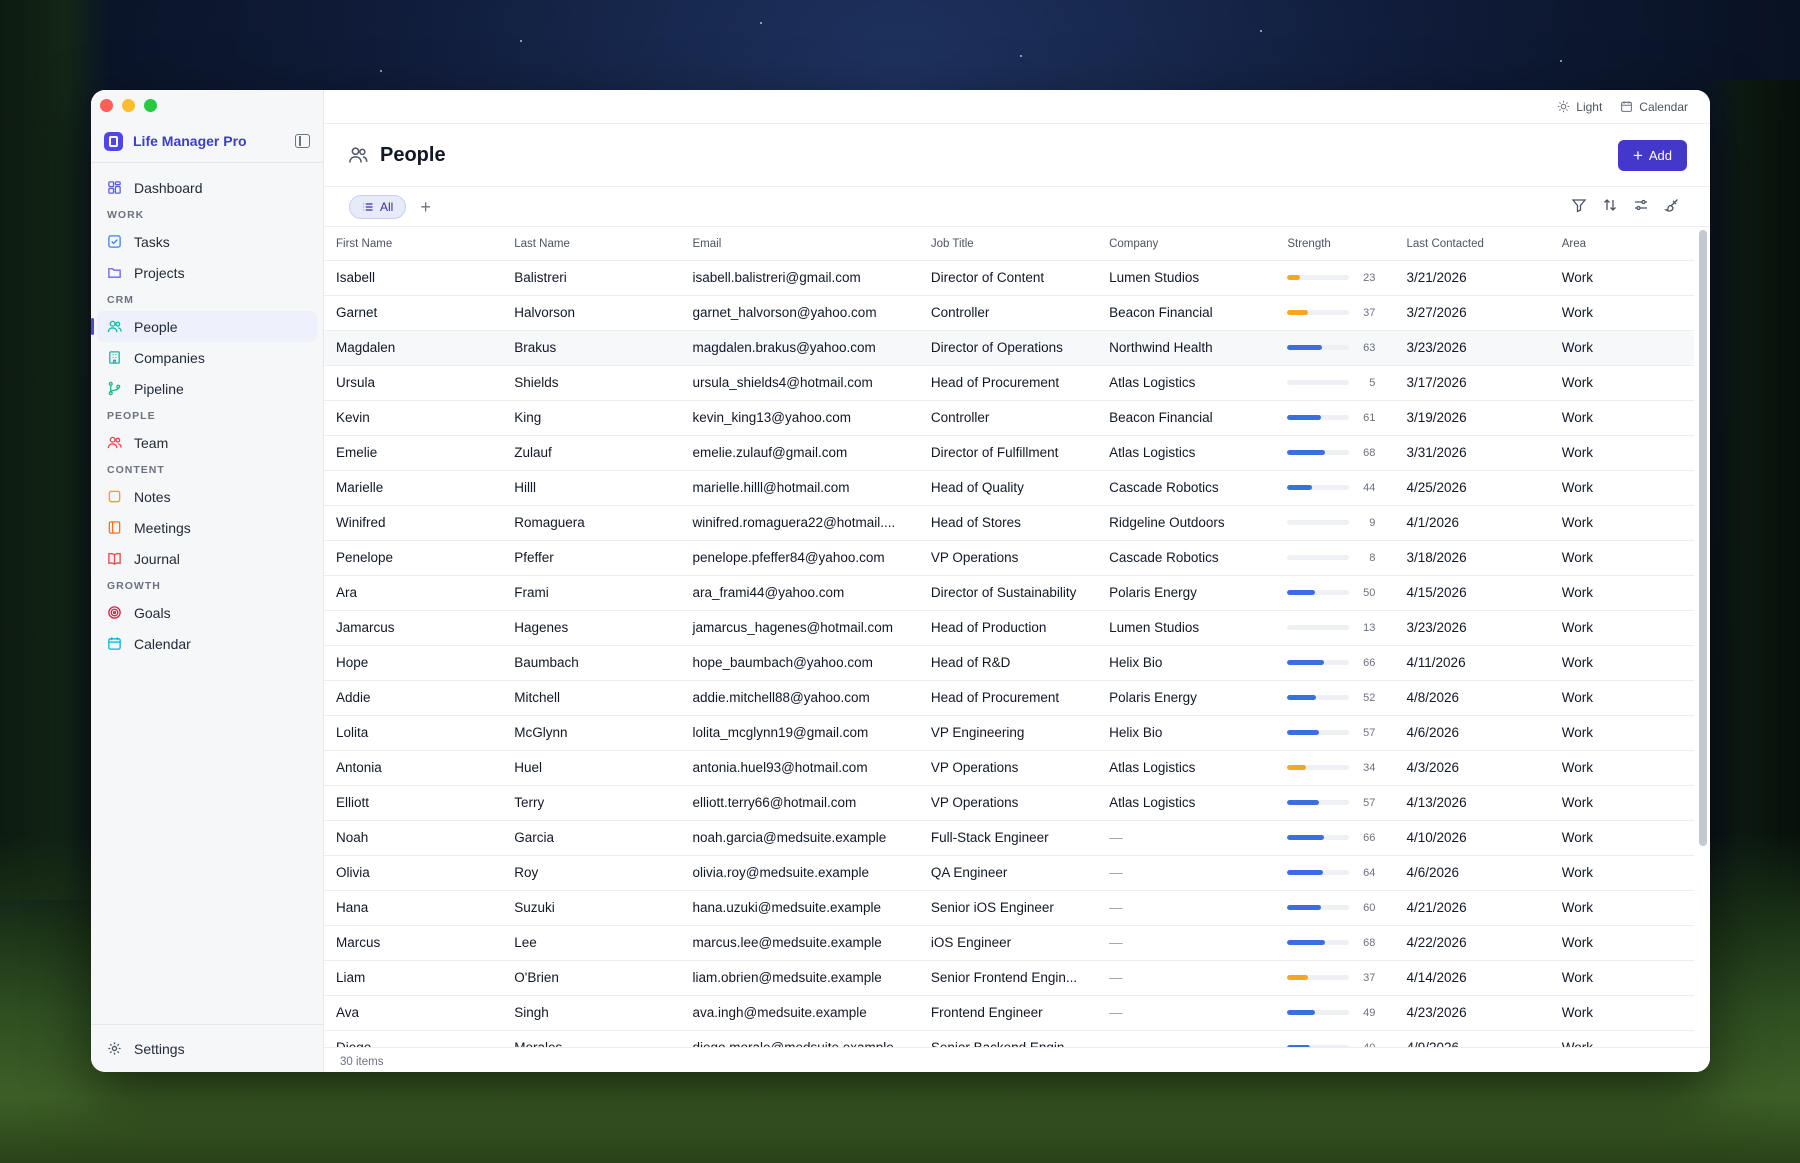 This screenshot has width=1800, height=1163. What do you see at coordinates (1472, 244) in the screenshot?
I see `column-header: Last Contacted` at bounding box center [1472, 244].